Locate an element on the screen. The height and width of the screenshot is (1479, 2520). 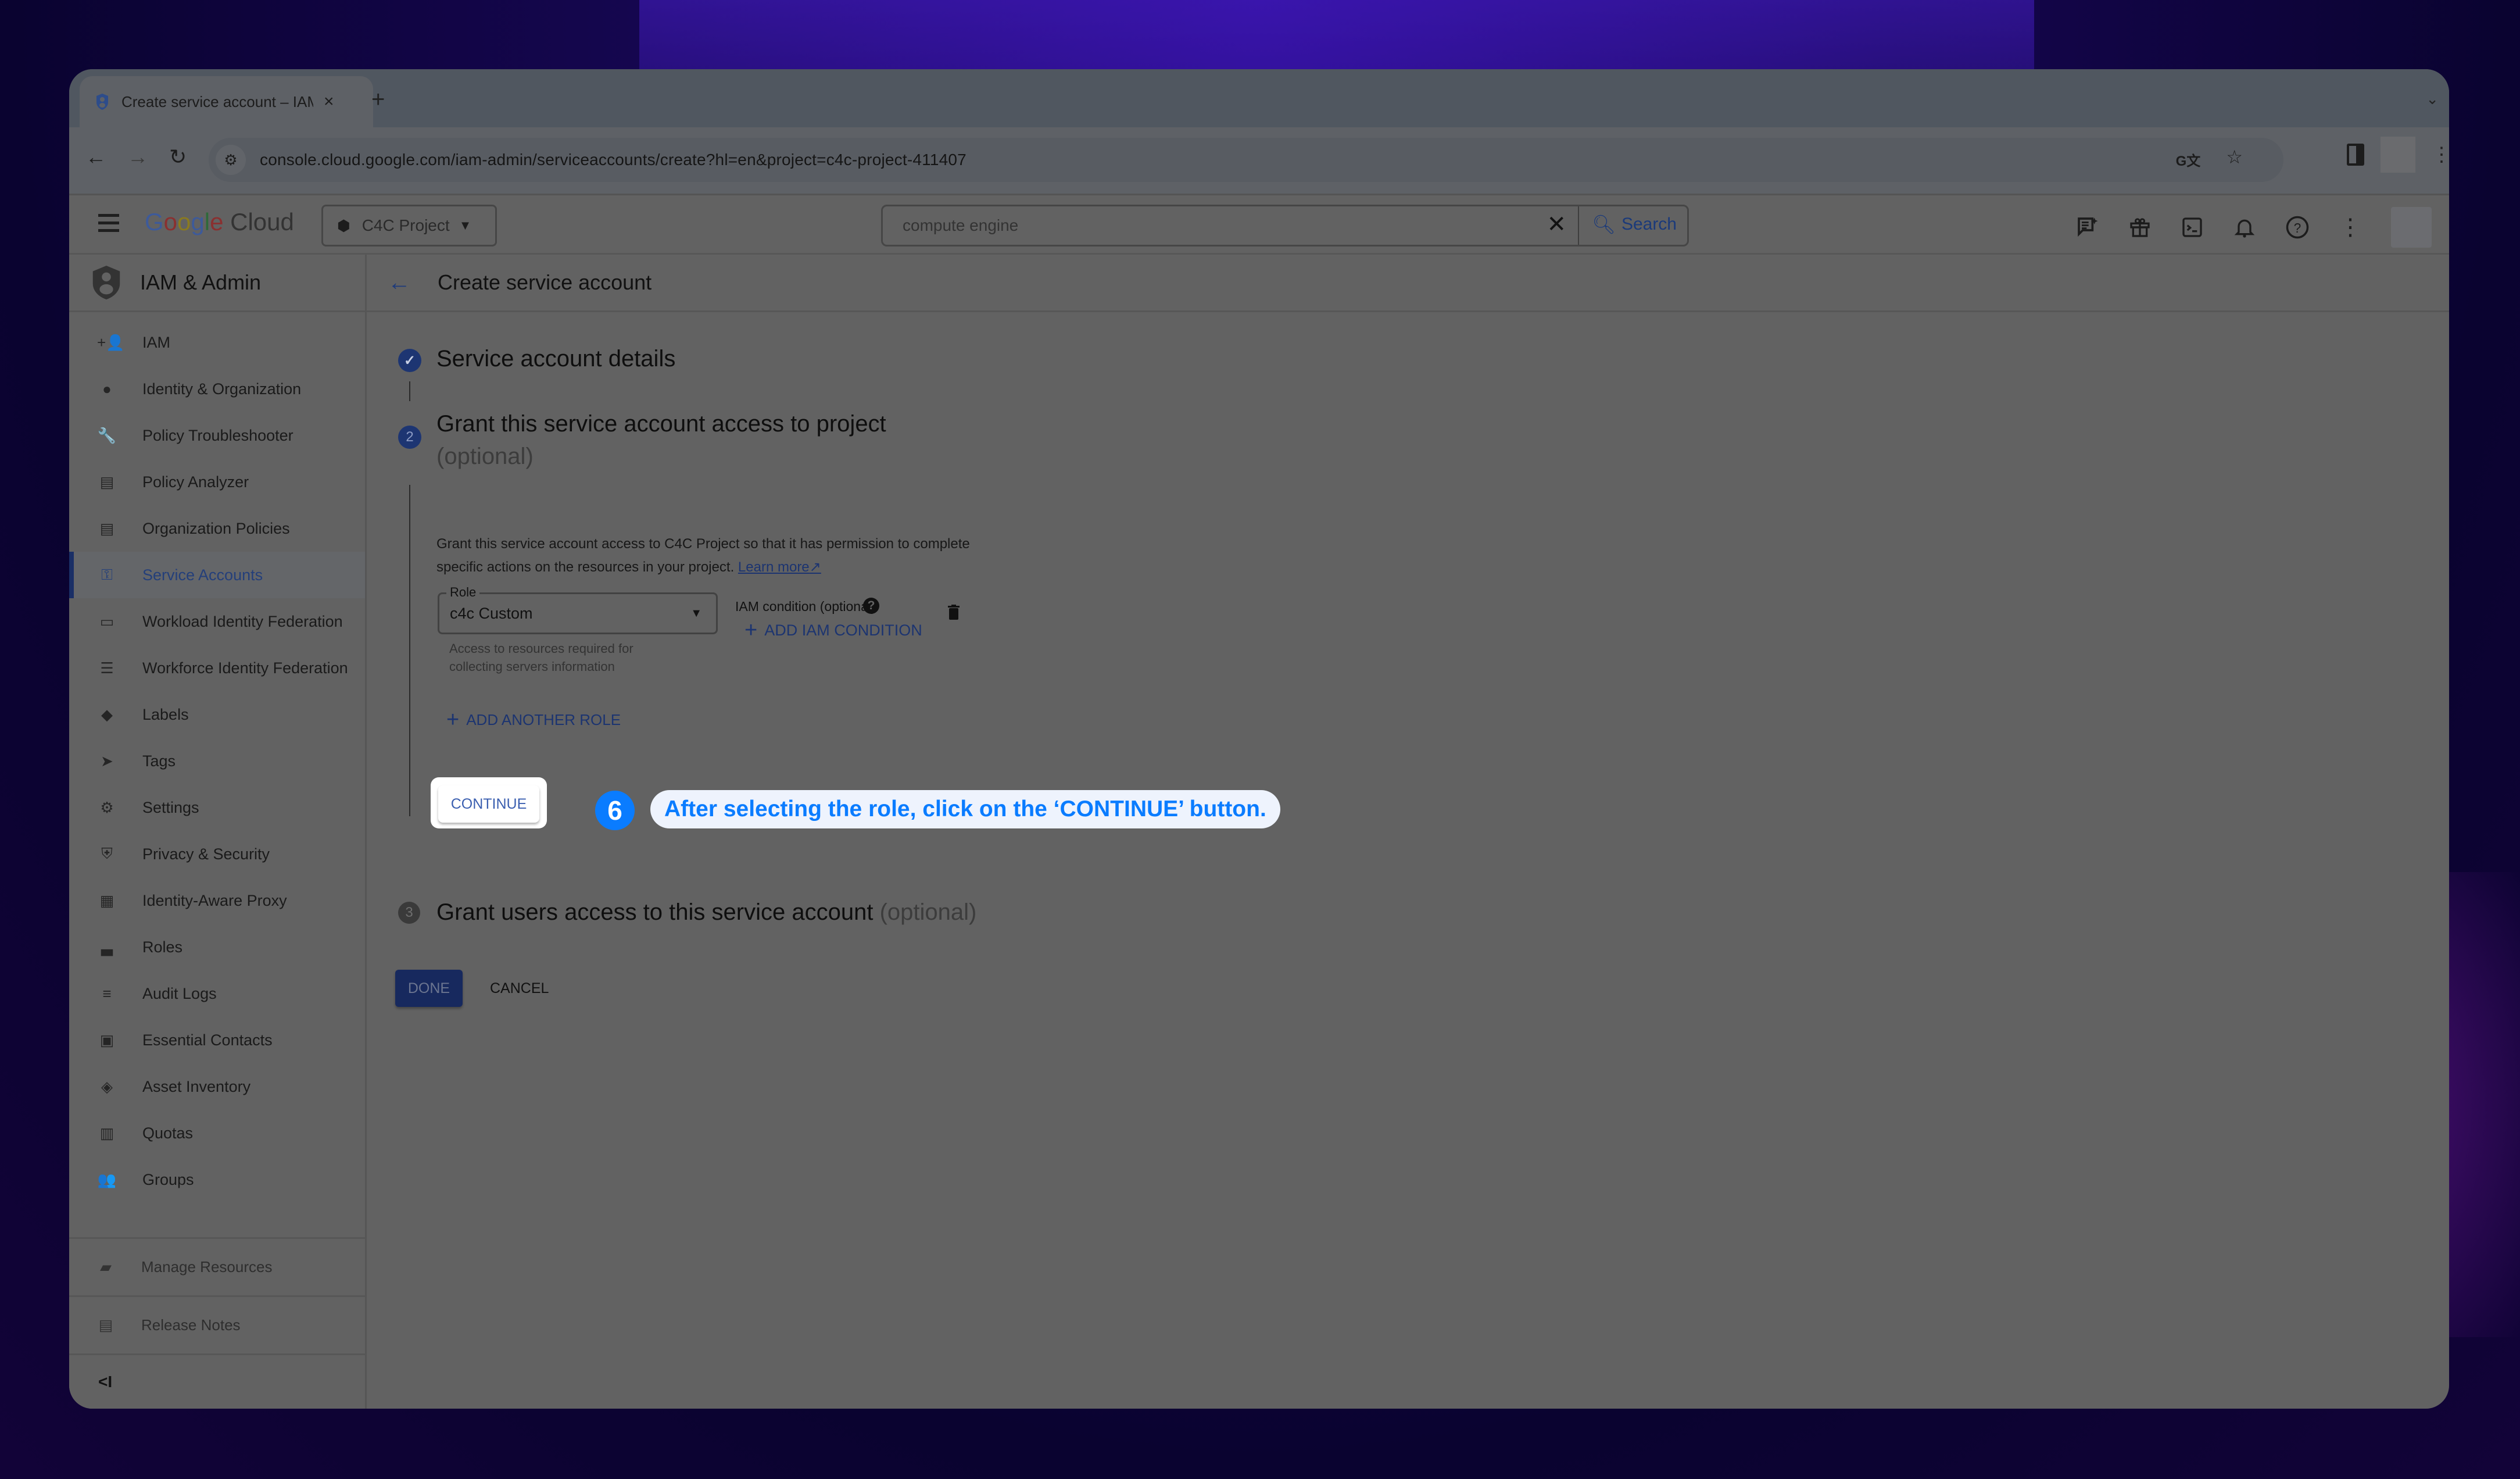
sidebar-footer: ▰ Manage Resources ▤ Release Notes <I is located at coordinates (217, 1323).